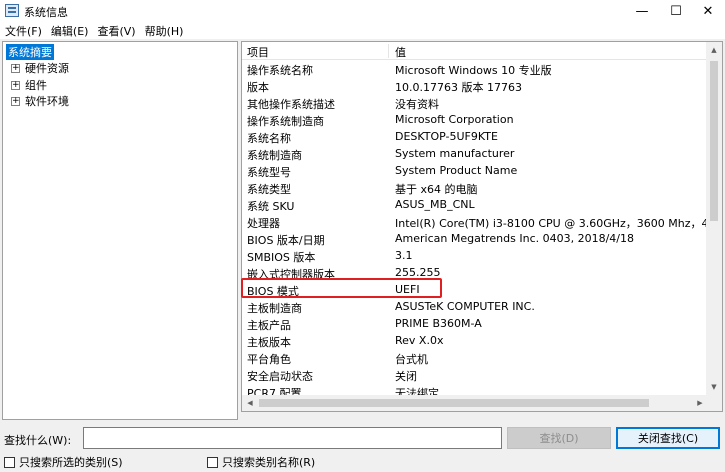 The image size is (725, 472). I want to click on table-row: 主板版本 Rev X.0x, so click(475, 340).